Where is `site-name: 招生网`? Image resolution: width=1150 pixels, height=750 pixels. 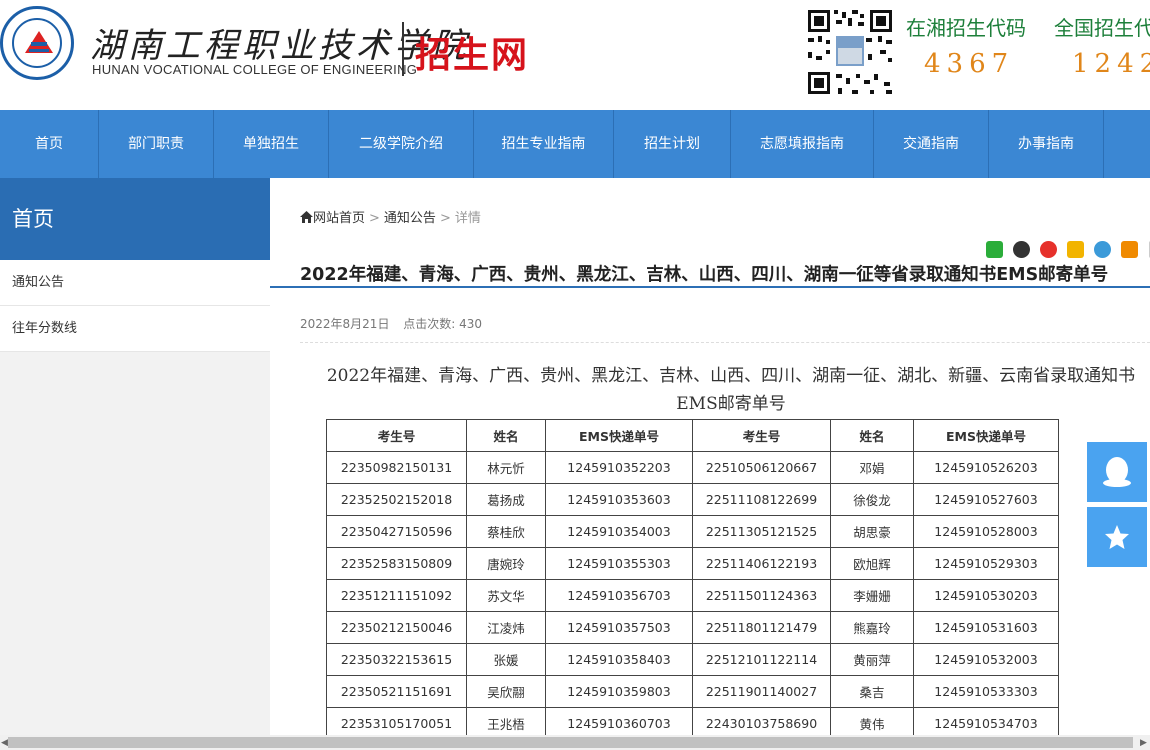 site-name: 招生网 is located at coordinates (472, 55).